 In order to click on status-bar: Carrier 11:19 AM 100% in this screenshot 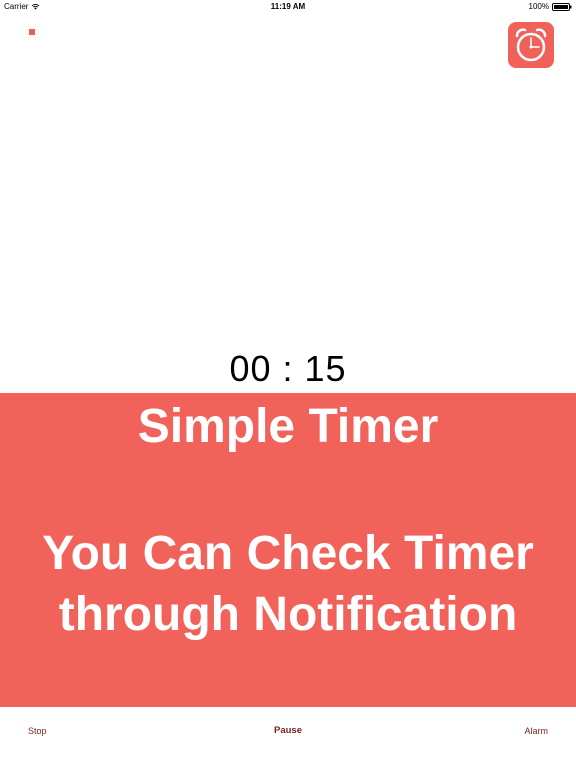, I will do `click(288, 7)`.